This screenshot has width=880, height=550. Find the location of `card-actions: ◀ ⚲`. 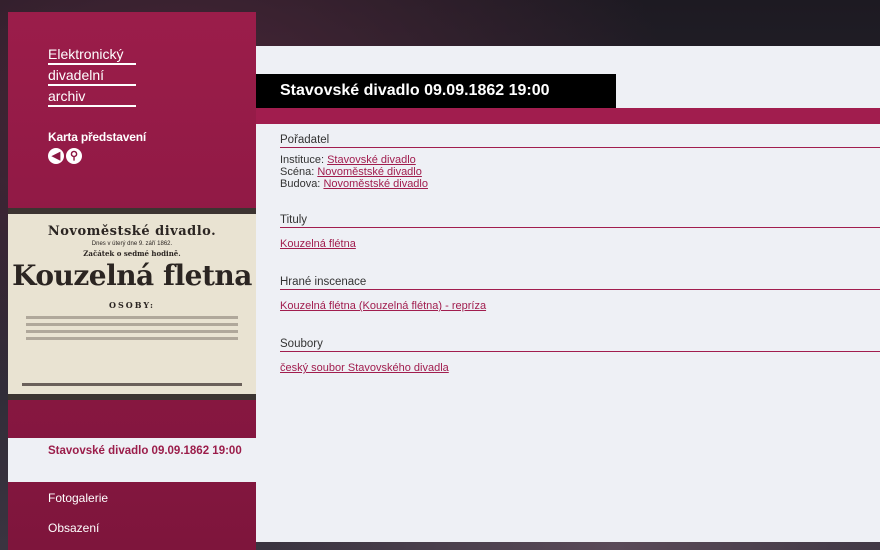

card-actions: ◀ ⚲ is located at coordinates (65, 156).